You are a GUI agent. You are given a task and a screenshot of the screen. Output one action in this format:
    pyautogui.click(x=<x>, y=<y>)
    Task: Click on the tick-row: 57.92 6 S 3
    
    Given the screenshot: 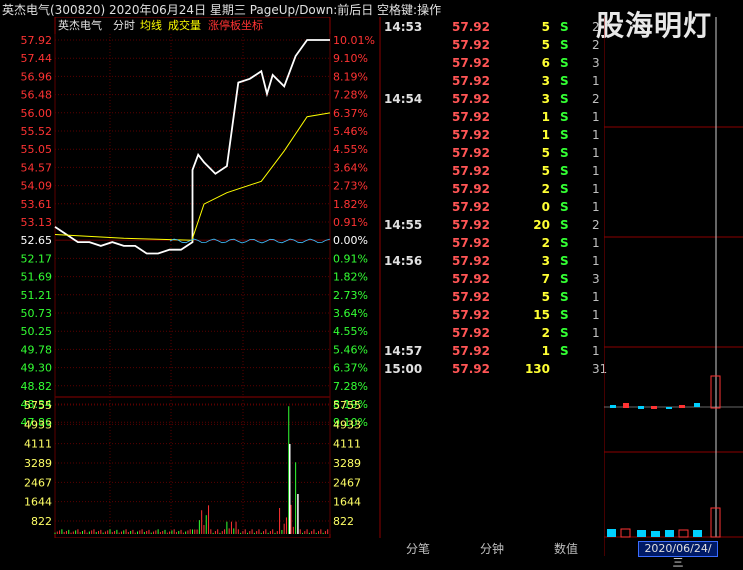 What is the action you would take?
    pyautogui.click(x=494, y=65)
    